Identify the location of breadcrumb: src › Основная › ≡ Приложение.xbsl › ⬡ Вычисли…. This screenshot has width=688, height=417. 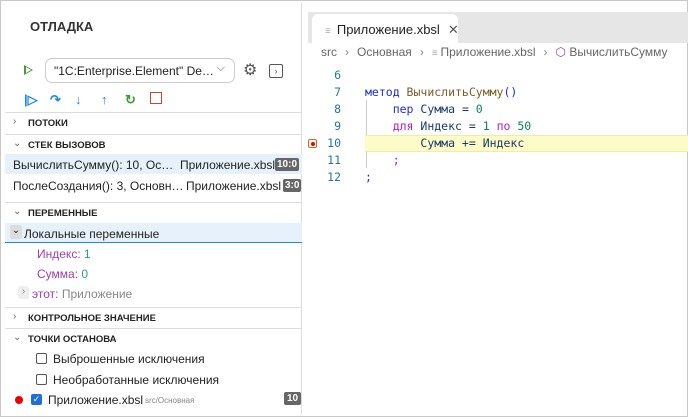
(494, 52).